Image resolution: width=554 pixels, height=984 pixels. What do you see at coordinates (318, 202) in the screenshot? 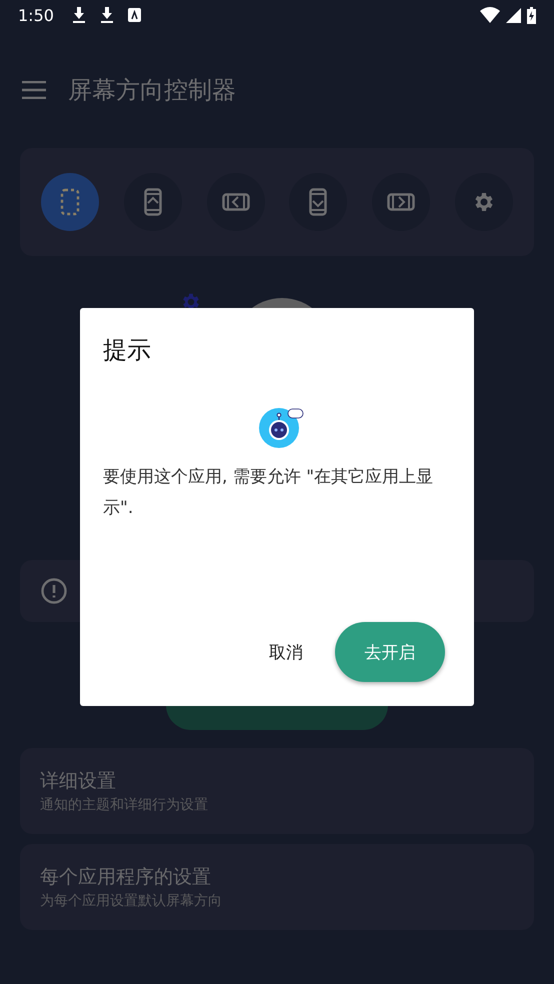
I see `phone-down-icon` at bounding box center [318, 202].